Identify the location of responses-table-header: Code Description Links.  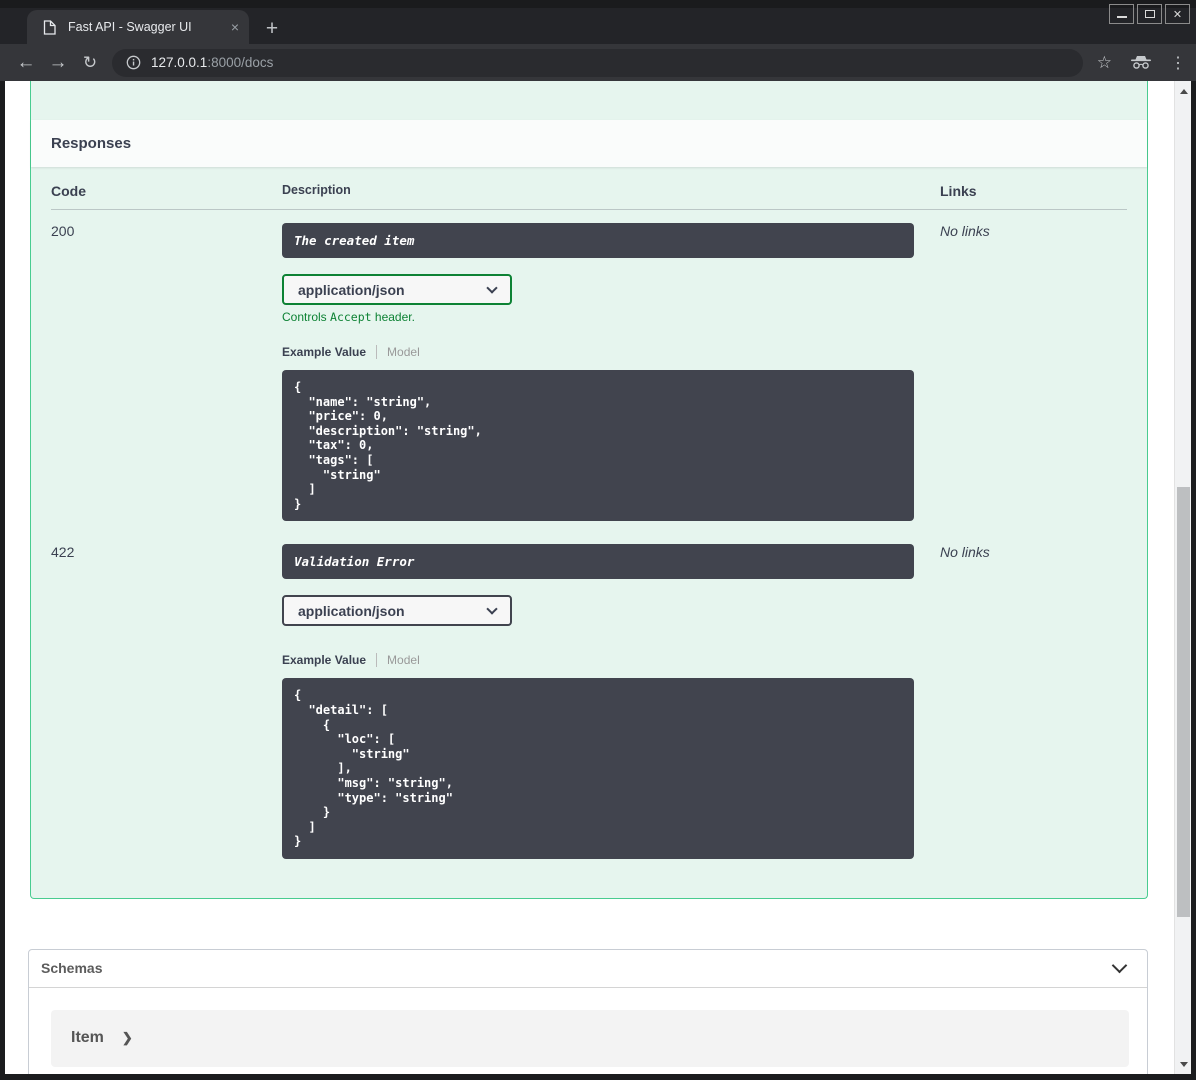
(589, 196).